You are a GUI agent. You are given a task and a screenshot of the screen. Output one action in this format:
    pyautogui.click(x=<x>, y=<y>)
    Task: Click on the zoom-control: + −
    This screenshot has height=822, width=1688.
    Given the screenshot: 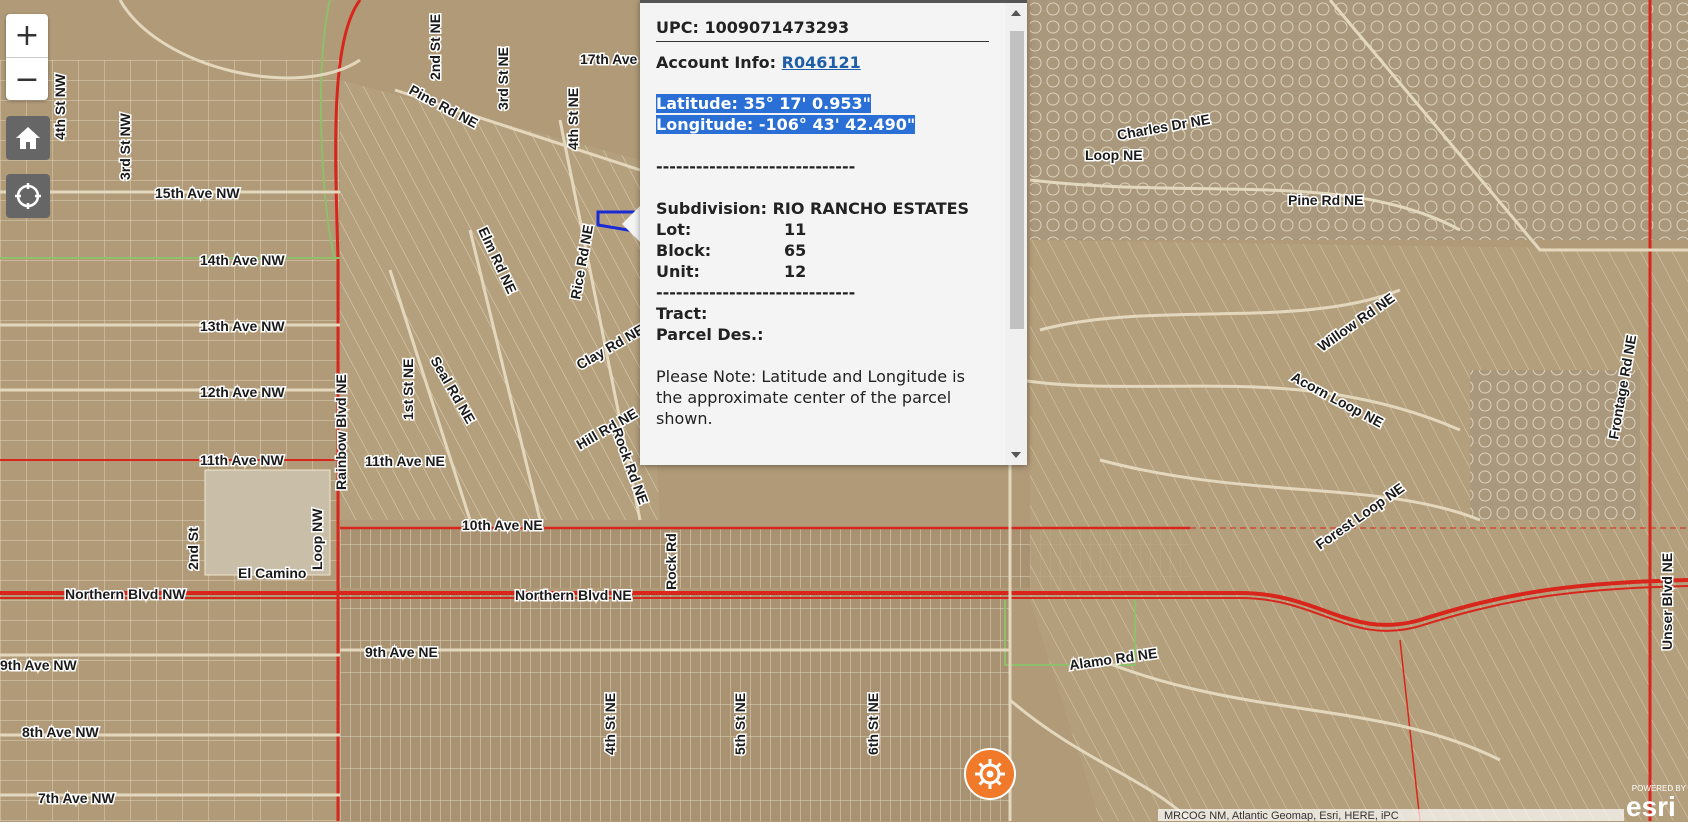 What is the action you would take?
    pyautogui.click(x=27, y=57)
    